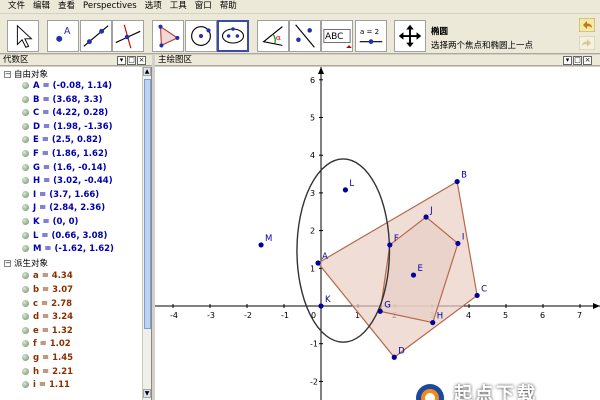  What do you see at coordinates (64, 168) in the screenshot?
I see `free-object-item: G = (1.6, -0.14)` at bounding box center [64, 168].